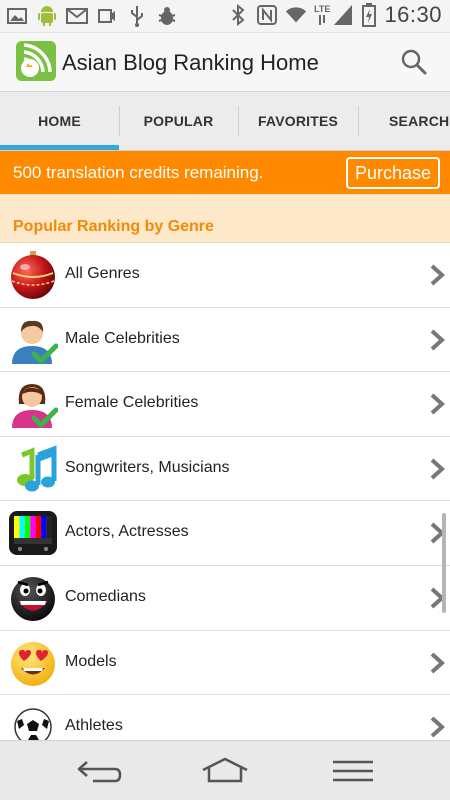  Describe the element at coordinates (102, 273) in the screenshot. I see `list-item-label: All Genres` at that location.